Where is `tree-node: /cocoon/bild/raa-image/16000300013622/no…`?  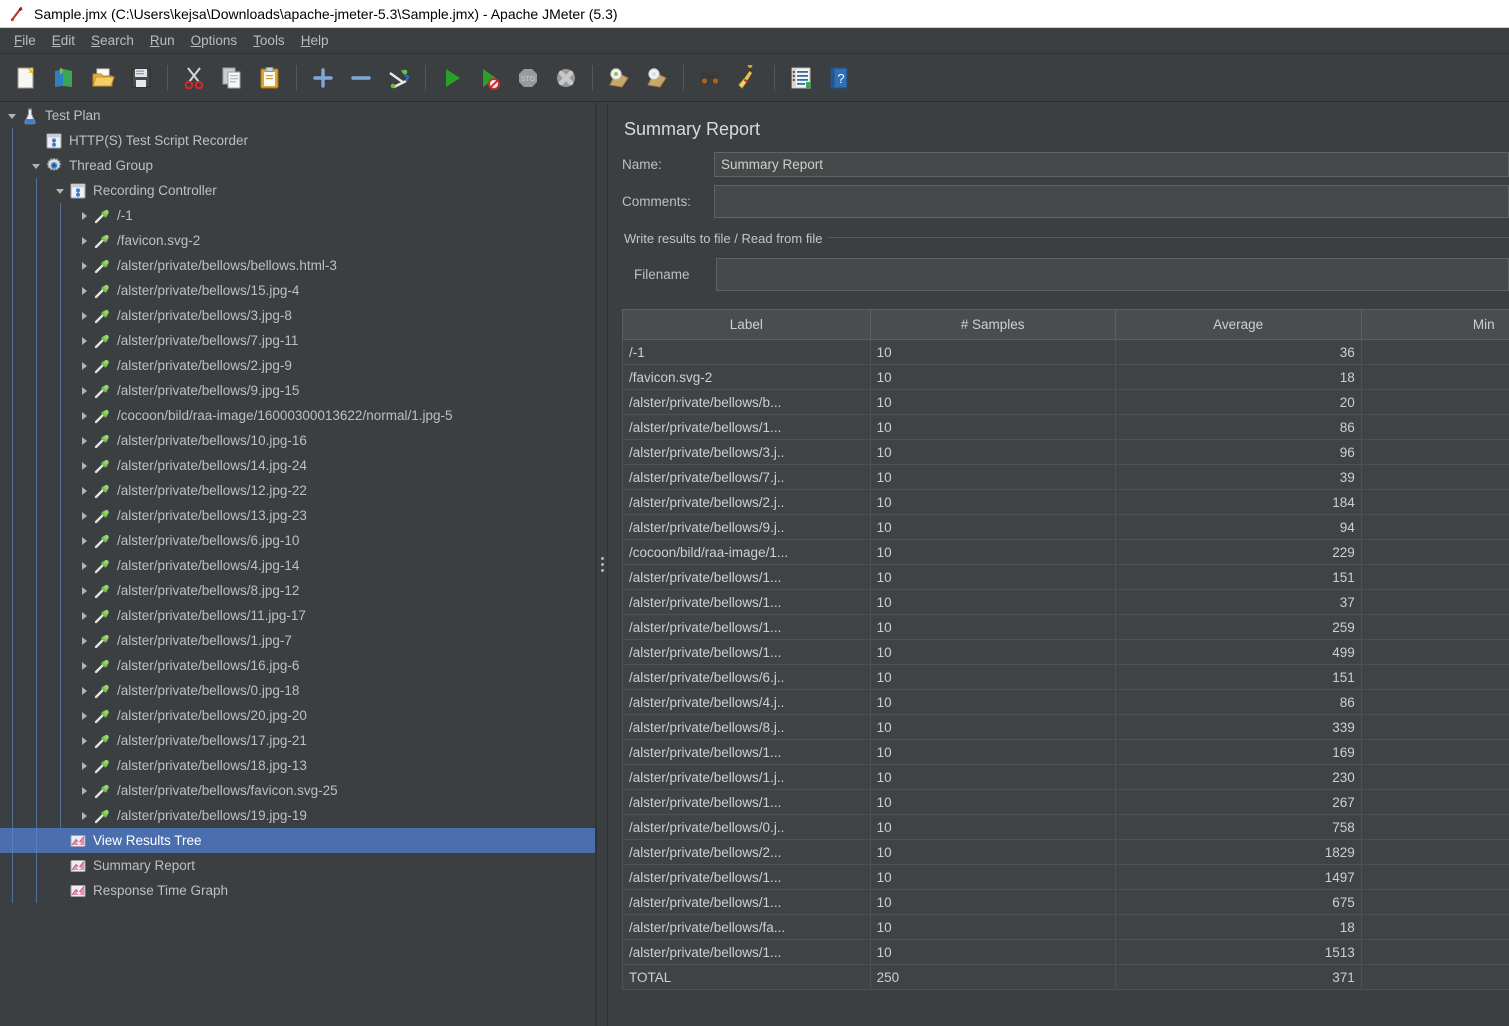 tree-node: /cocoon/bild/raa-image/16000300013622/no… is located at coordinates (297, 415).